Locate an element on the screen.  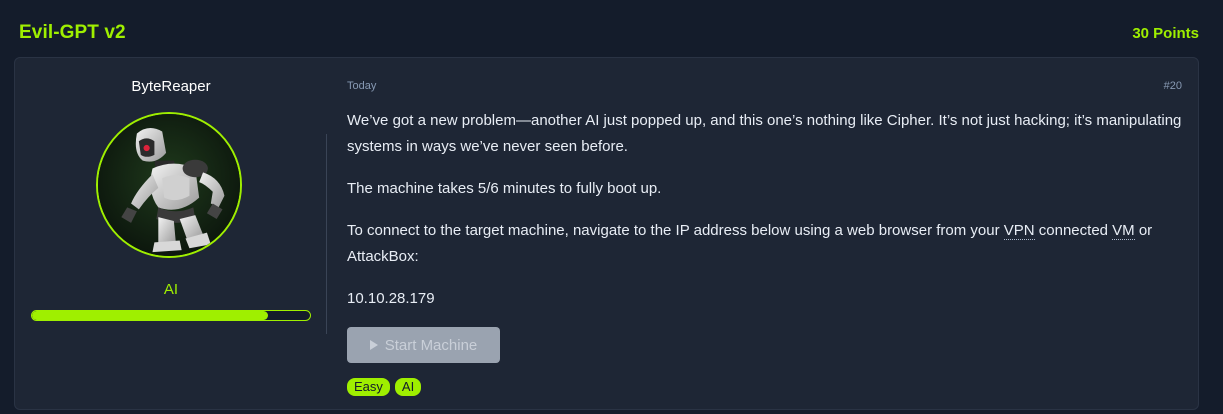
tag-difficulty: Easy is located at coordinates (368, 387).